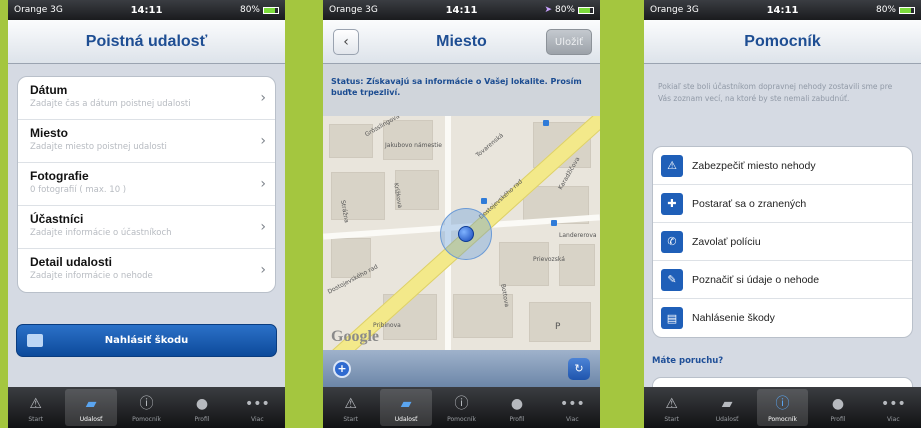  I want to click on row-title: Účastníci, so click(57, 219).